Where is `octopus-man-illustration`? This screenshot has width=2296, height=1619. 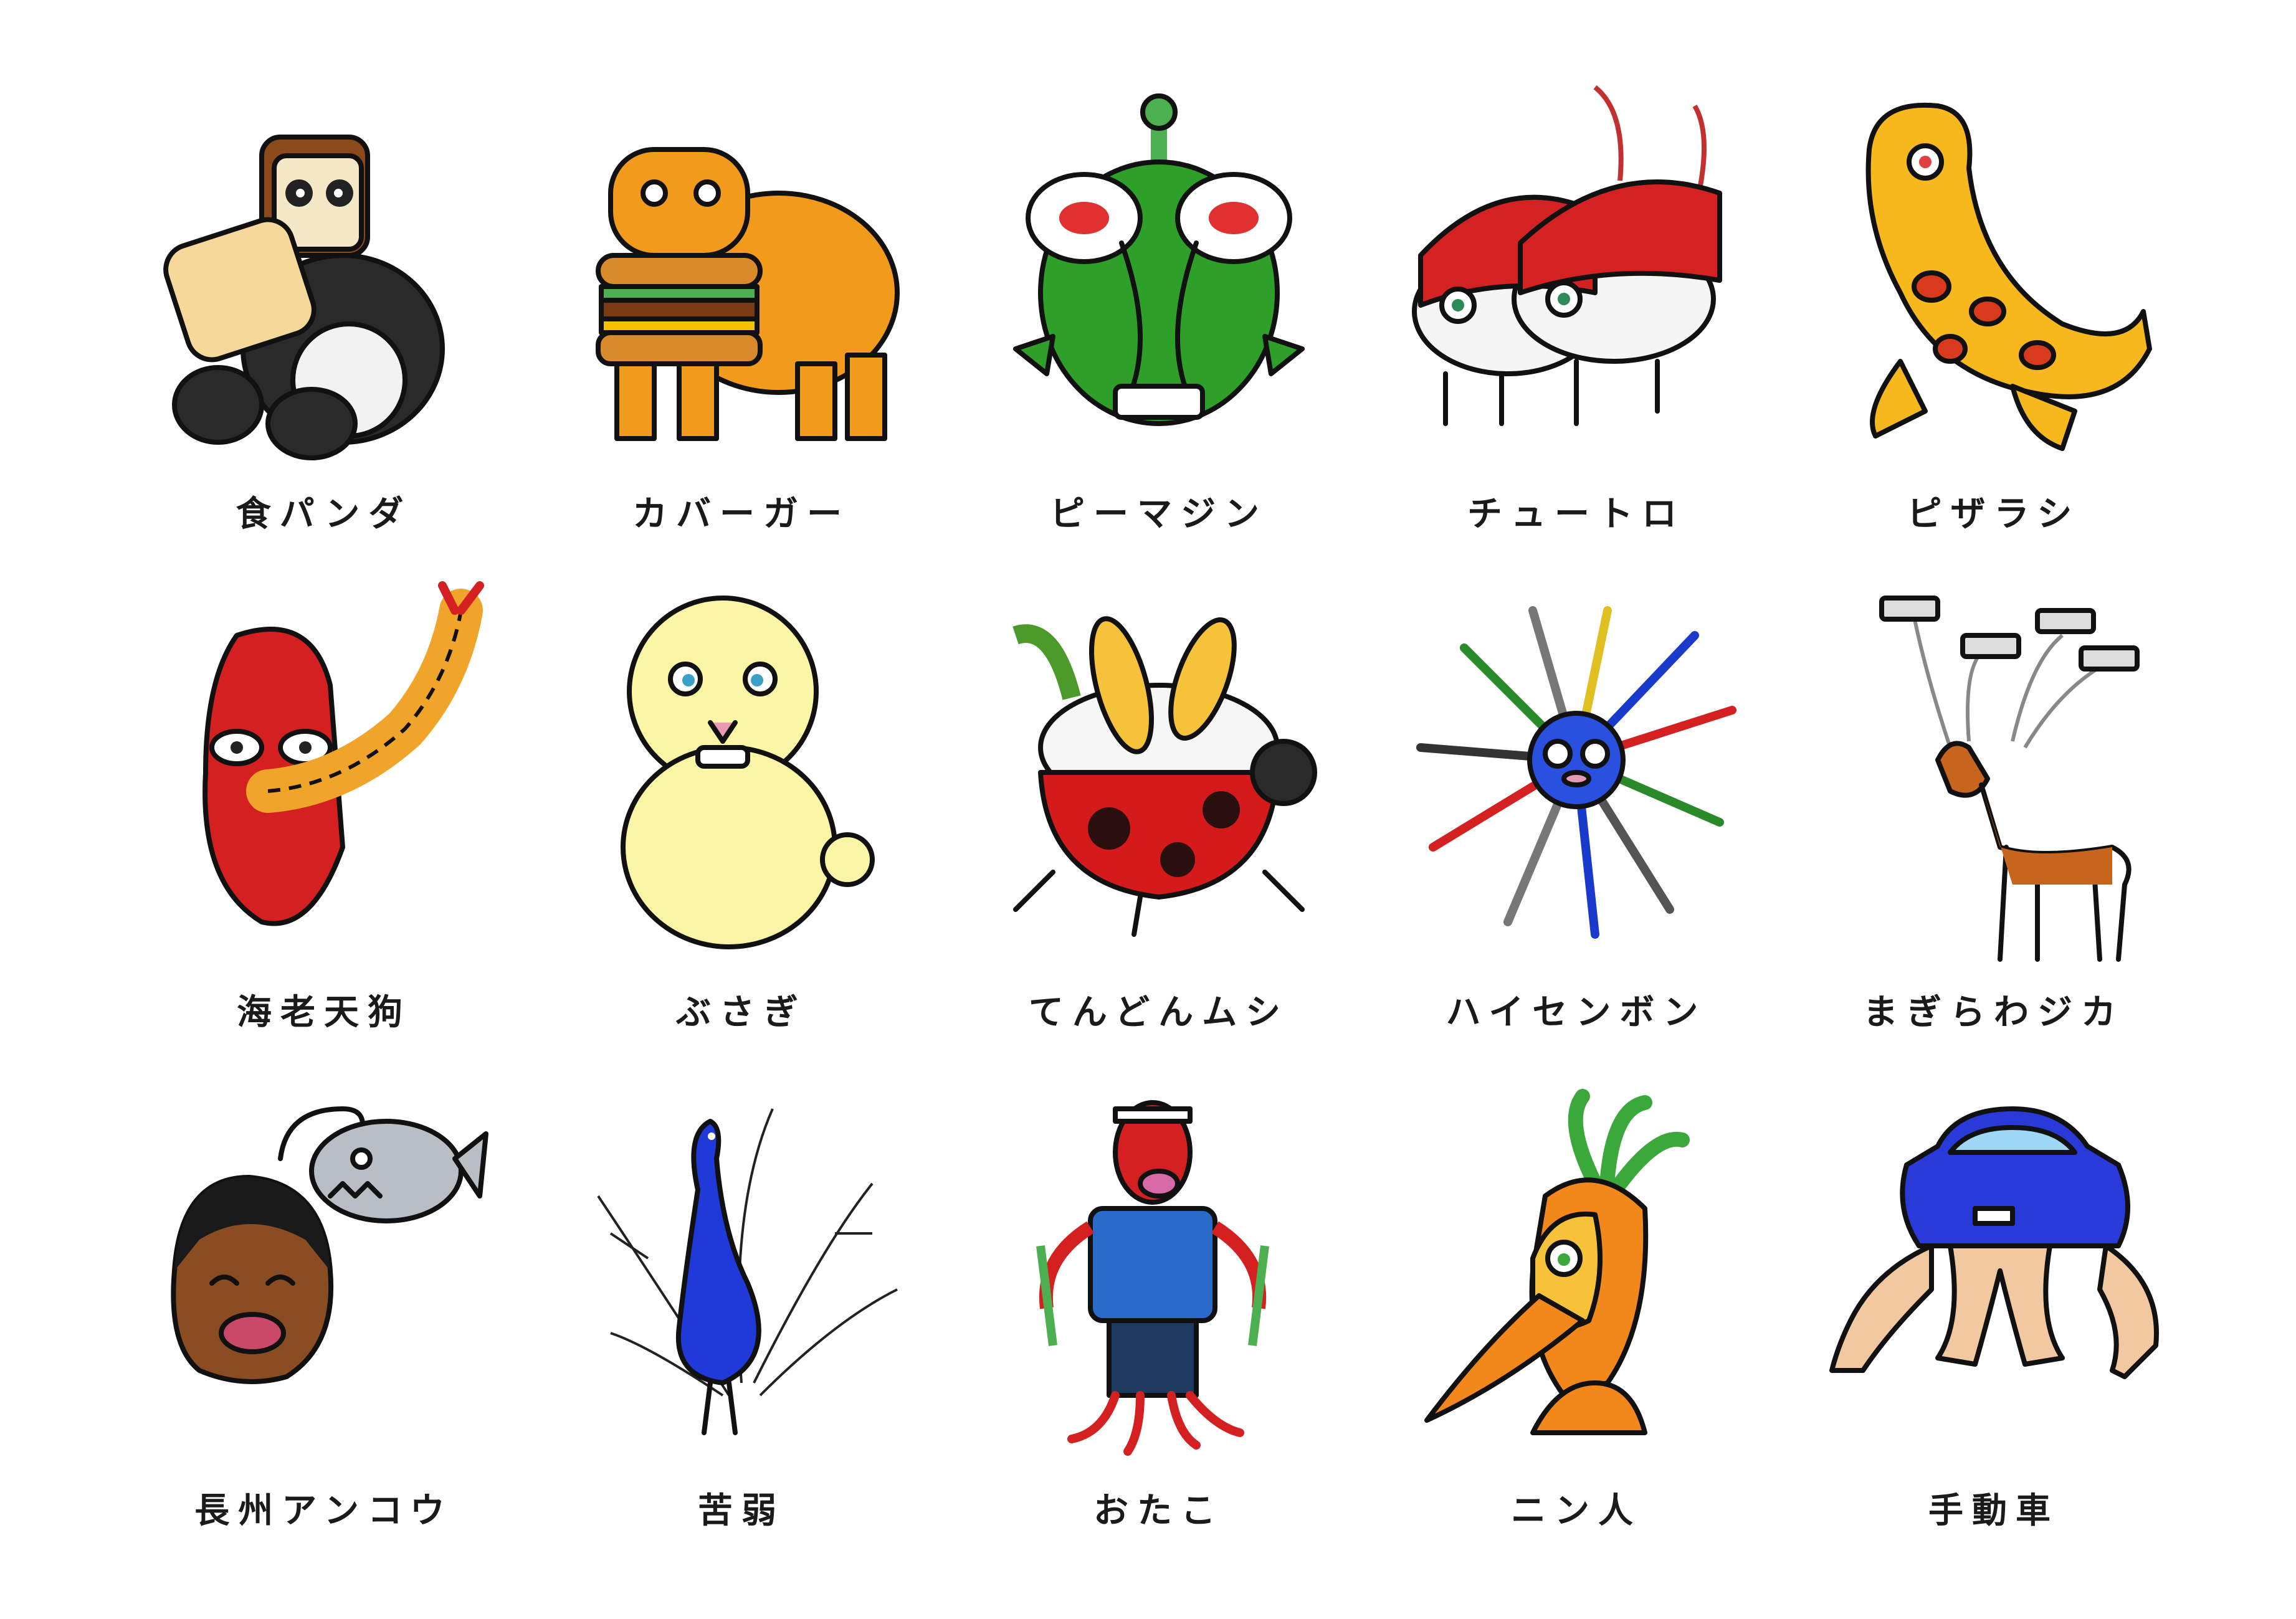 octopus-man-illustration is located at coordinates (1152, 1278).